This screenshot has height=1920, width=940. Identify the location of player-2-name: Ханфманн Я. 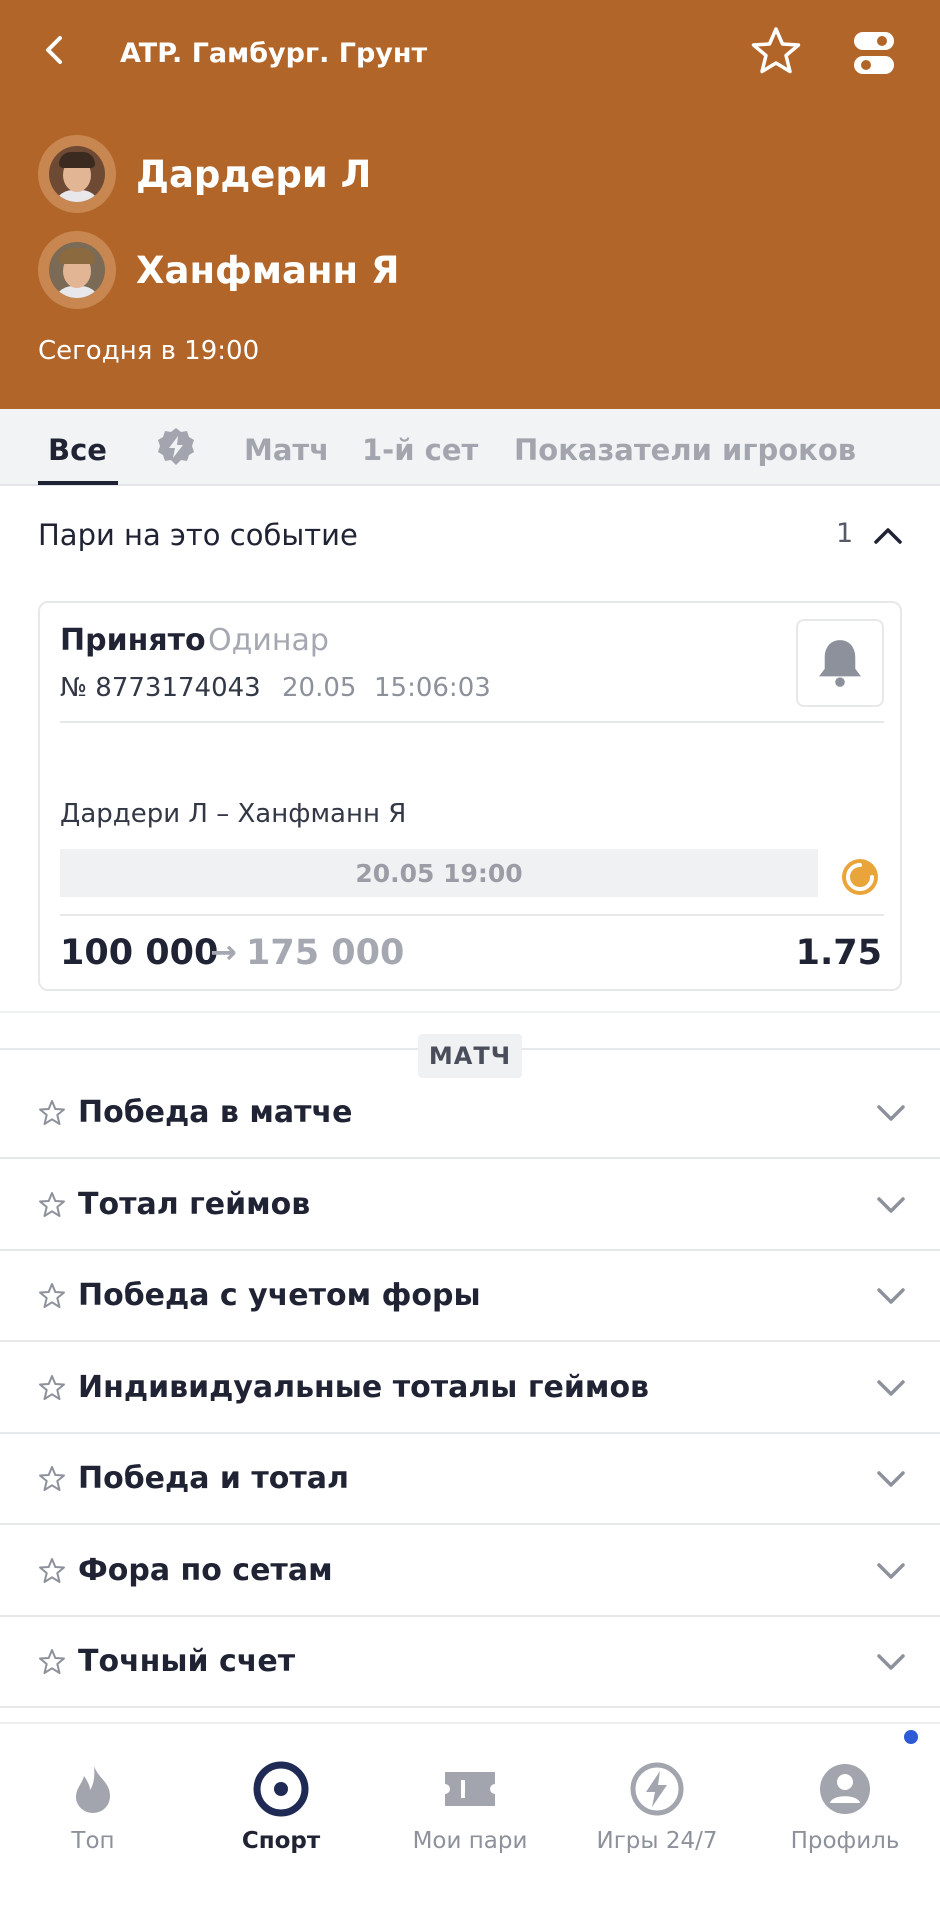
(268, 270).